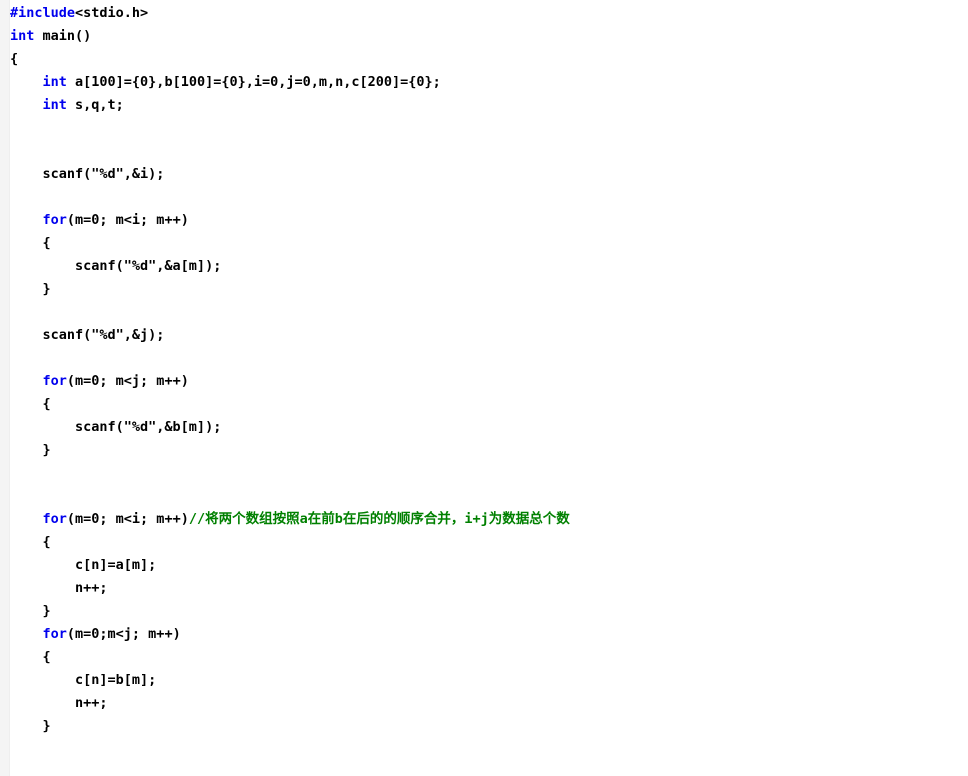  What do you see at coordinates (43, 13) in the screenshot?
I see `code-preprocessor: #include` at bounding box center [43, 13].